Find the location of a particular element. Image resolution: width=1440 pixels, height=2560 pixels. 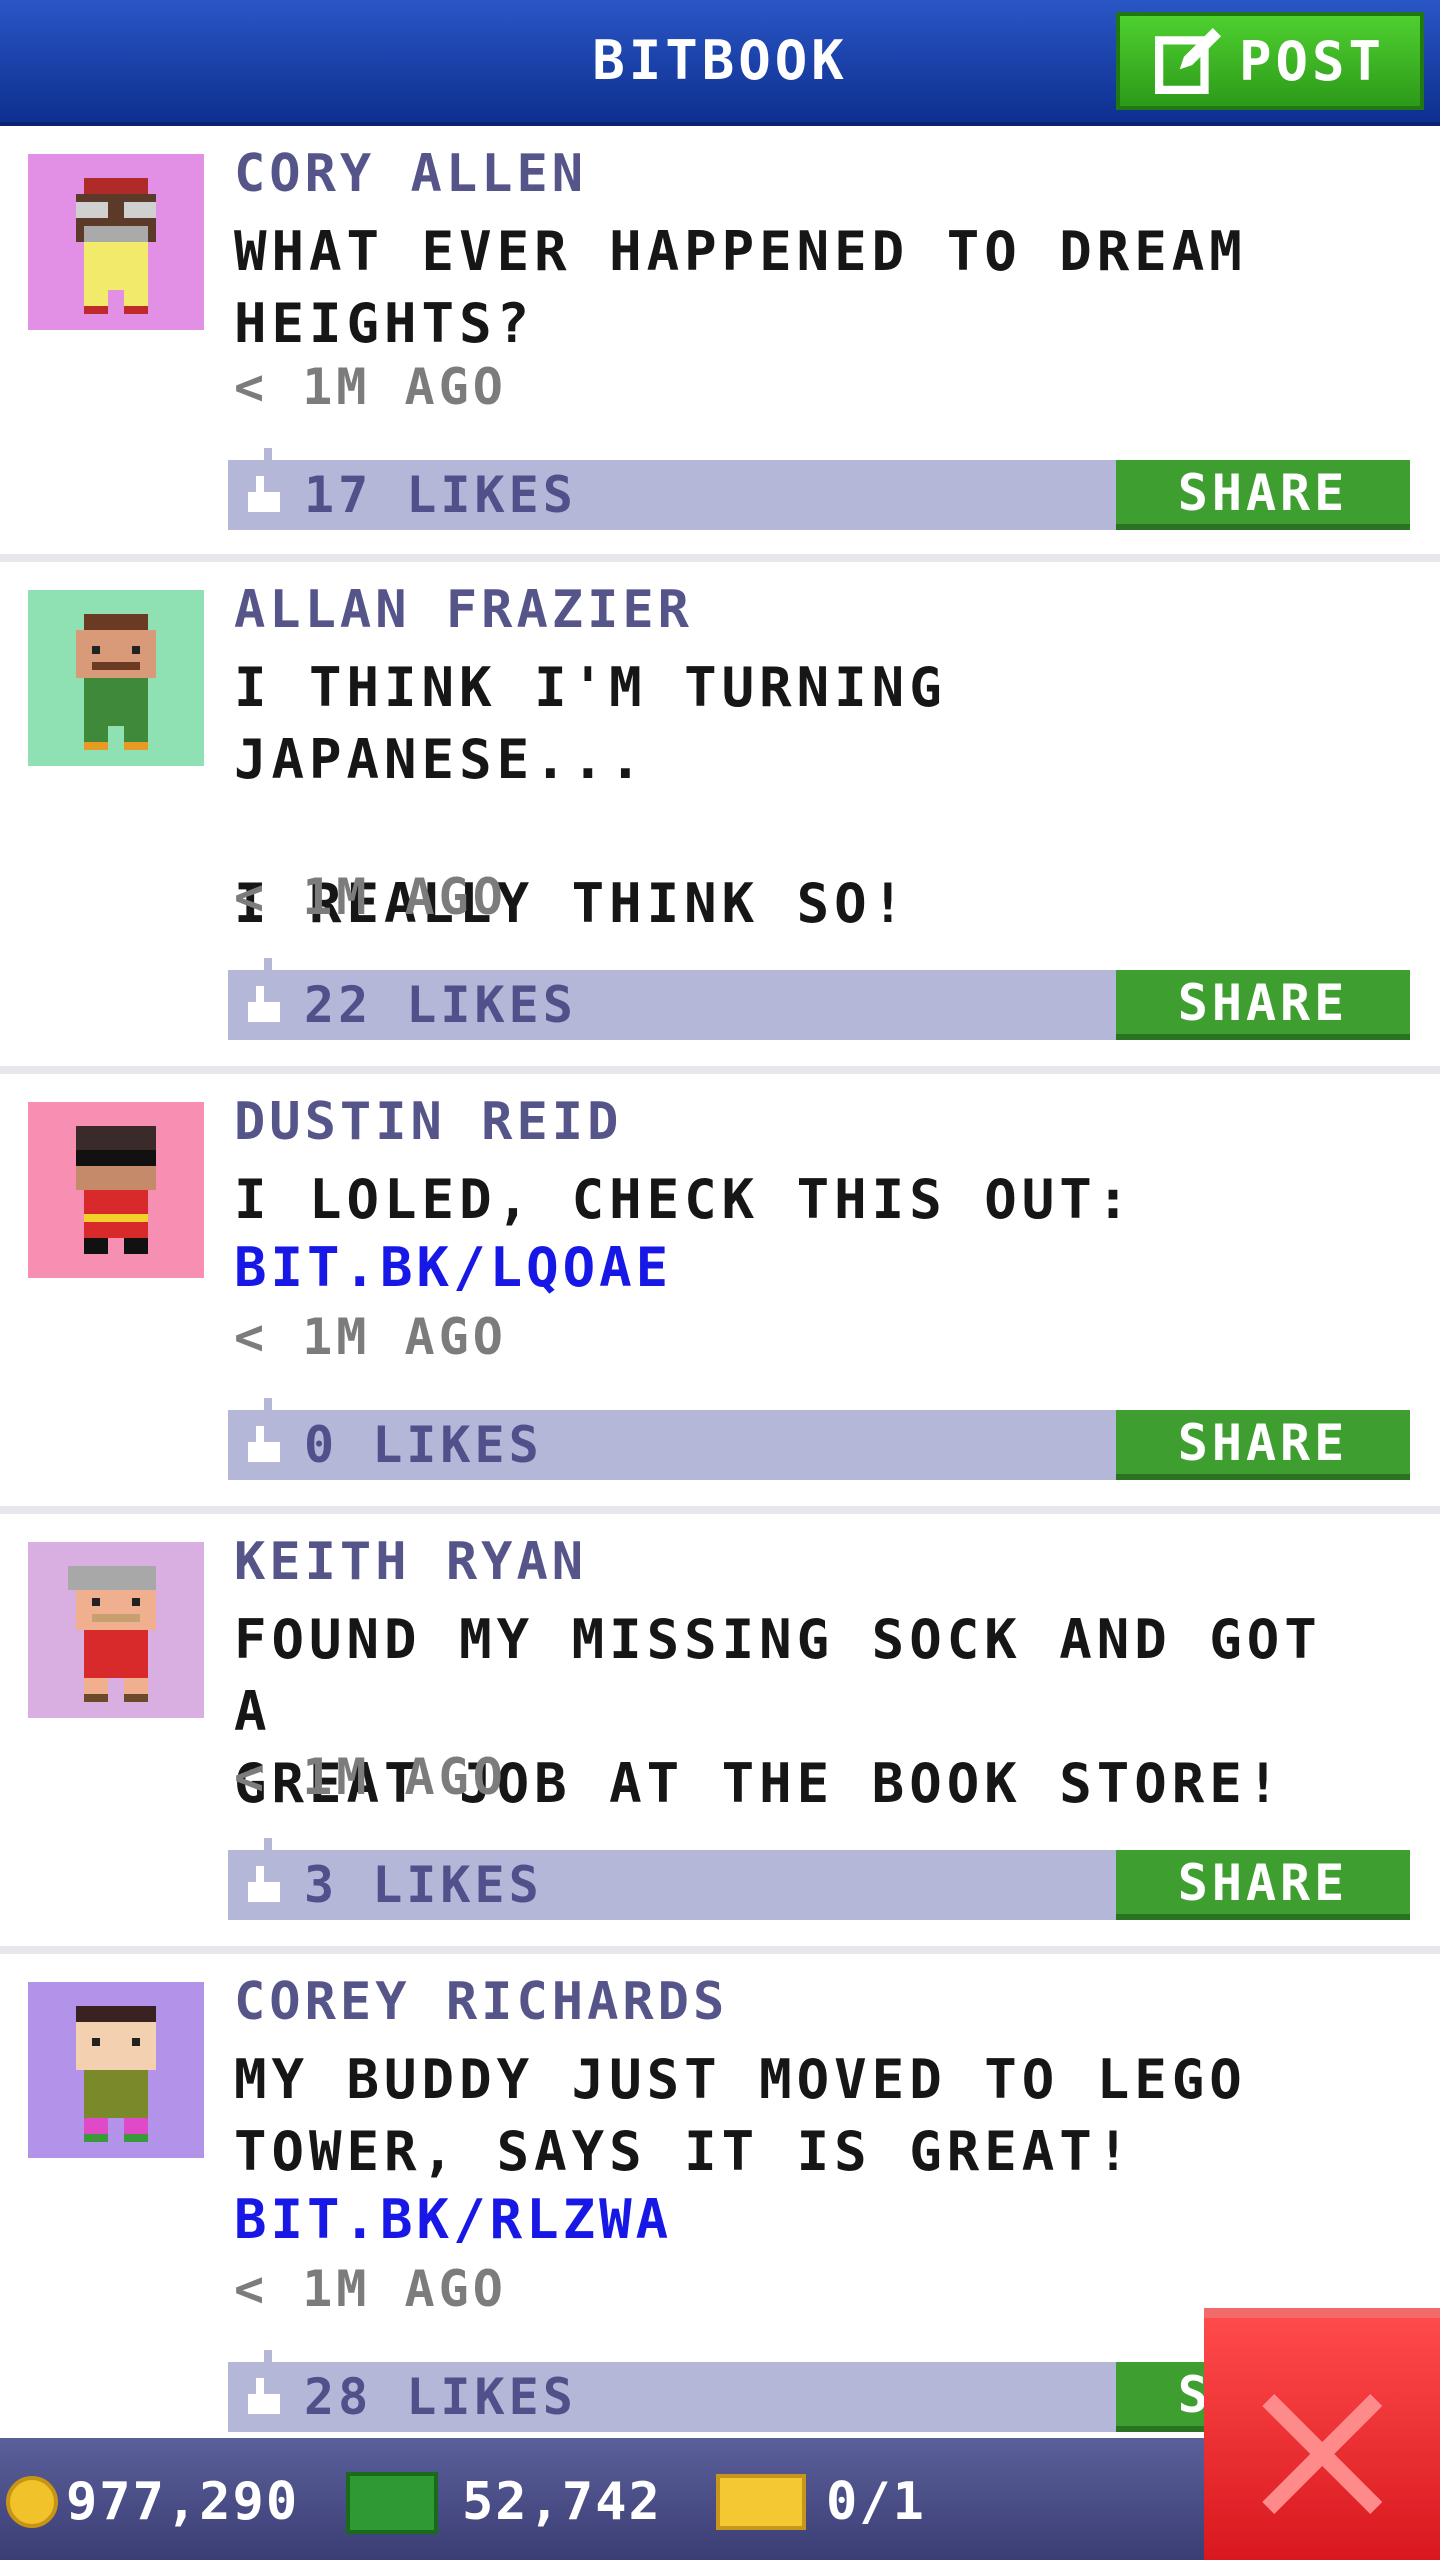

post-author: COREY RICHARDS is located at coordinates (481, 2002).